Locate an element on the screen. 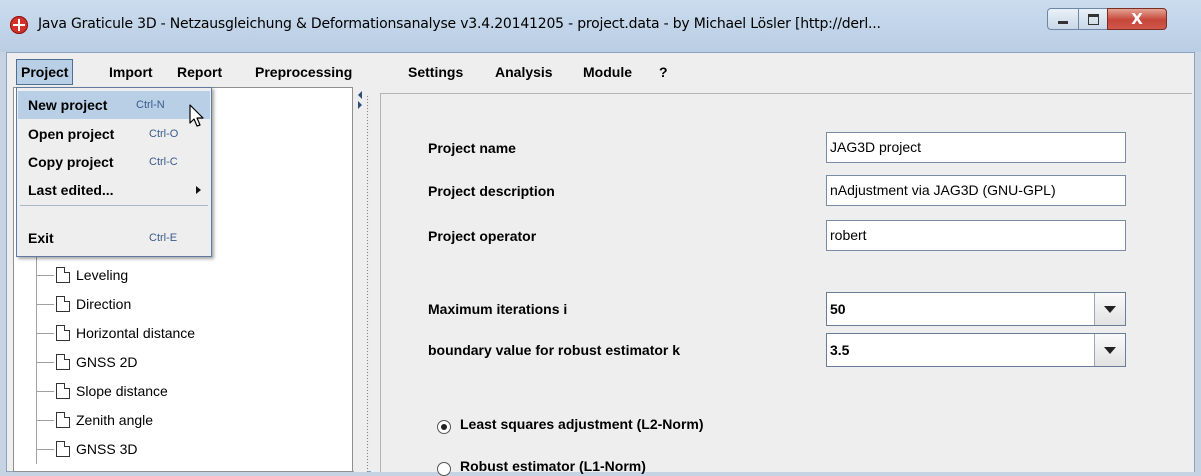  close-button: X is located at coordinates (1137, 19).